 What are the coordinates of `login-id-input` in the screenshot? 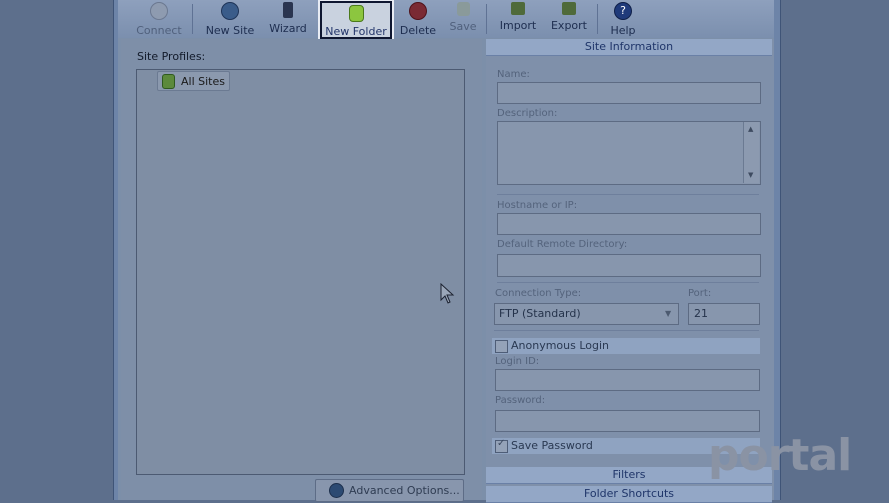 It's located at (627, 380).